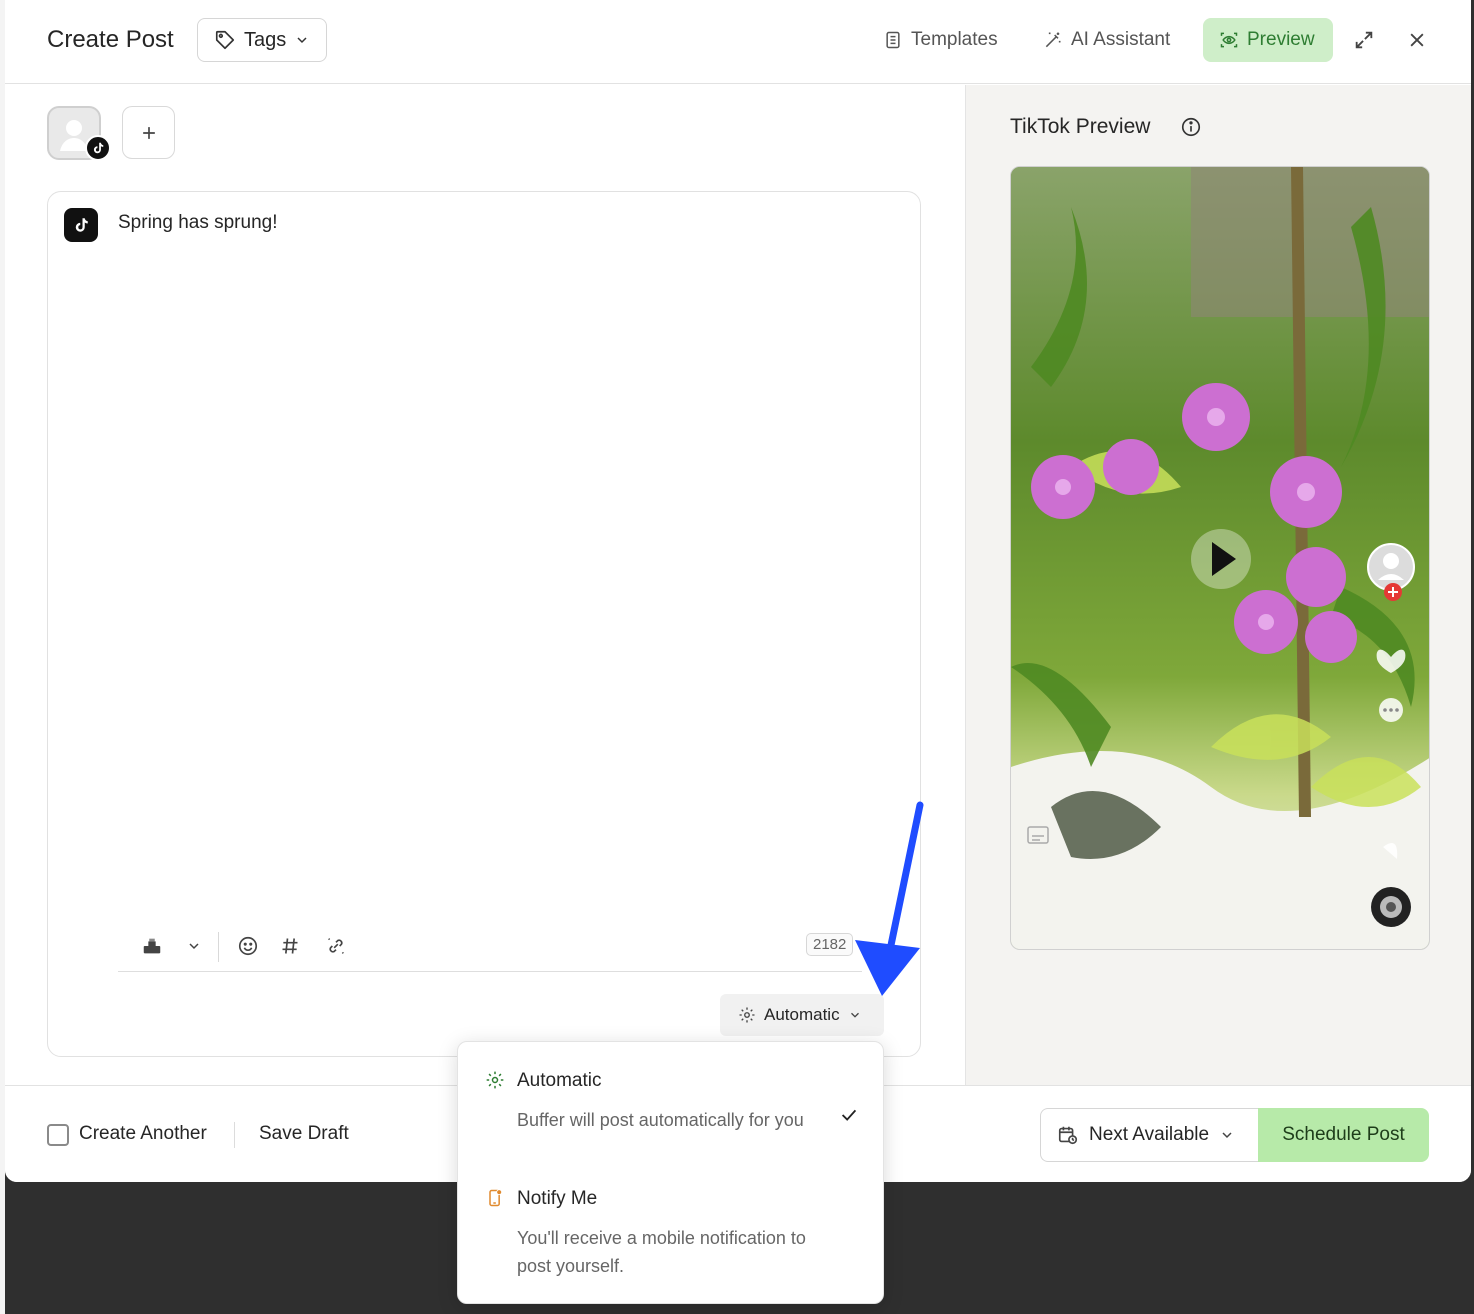 The image size is (1474, 1314). I want to click on menu-item-title: Automatic, so click(559, 1080).